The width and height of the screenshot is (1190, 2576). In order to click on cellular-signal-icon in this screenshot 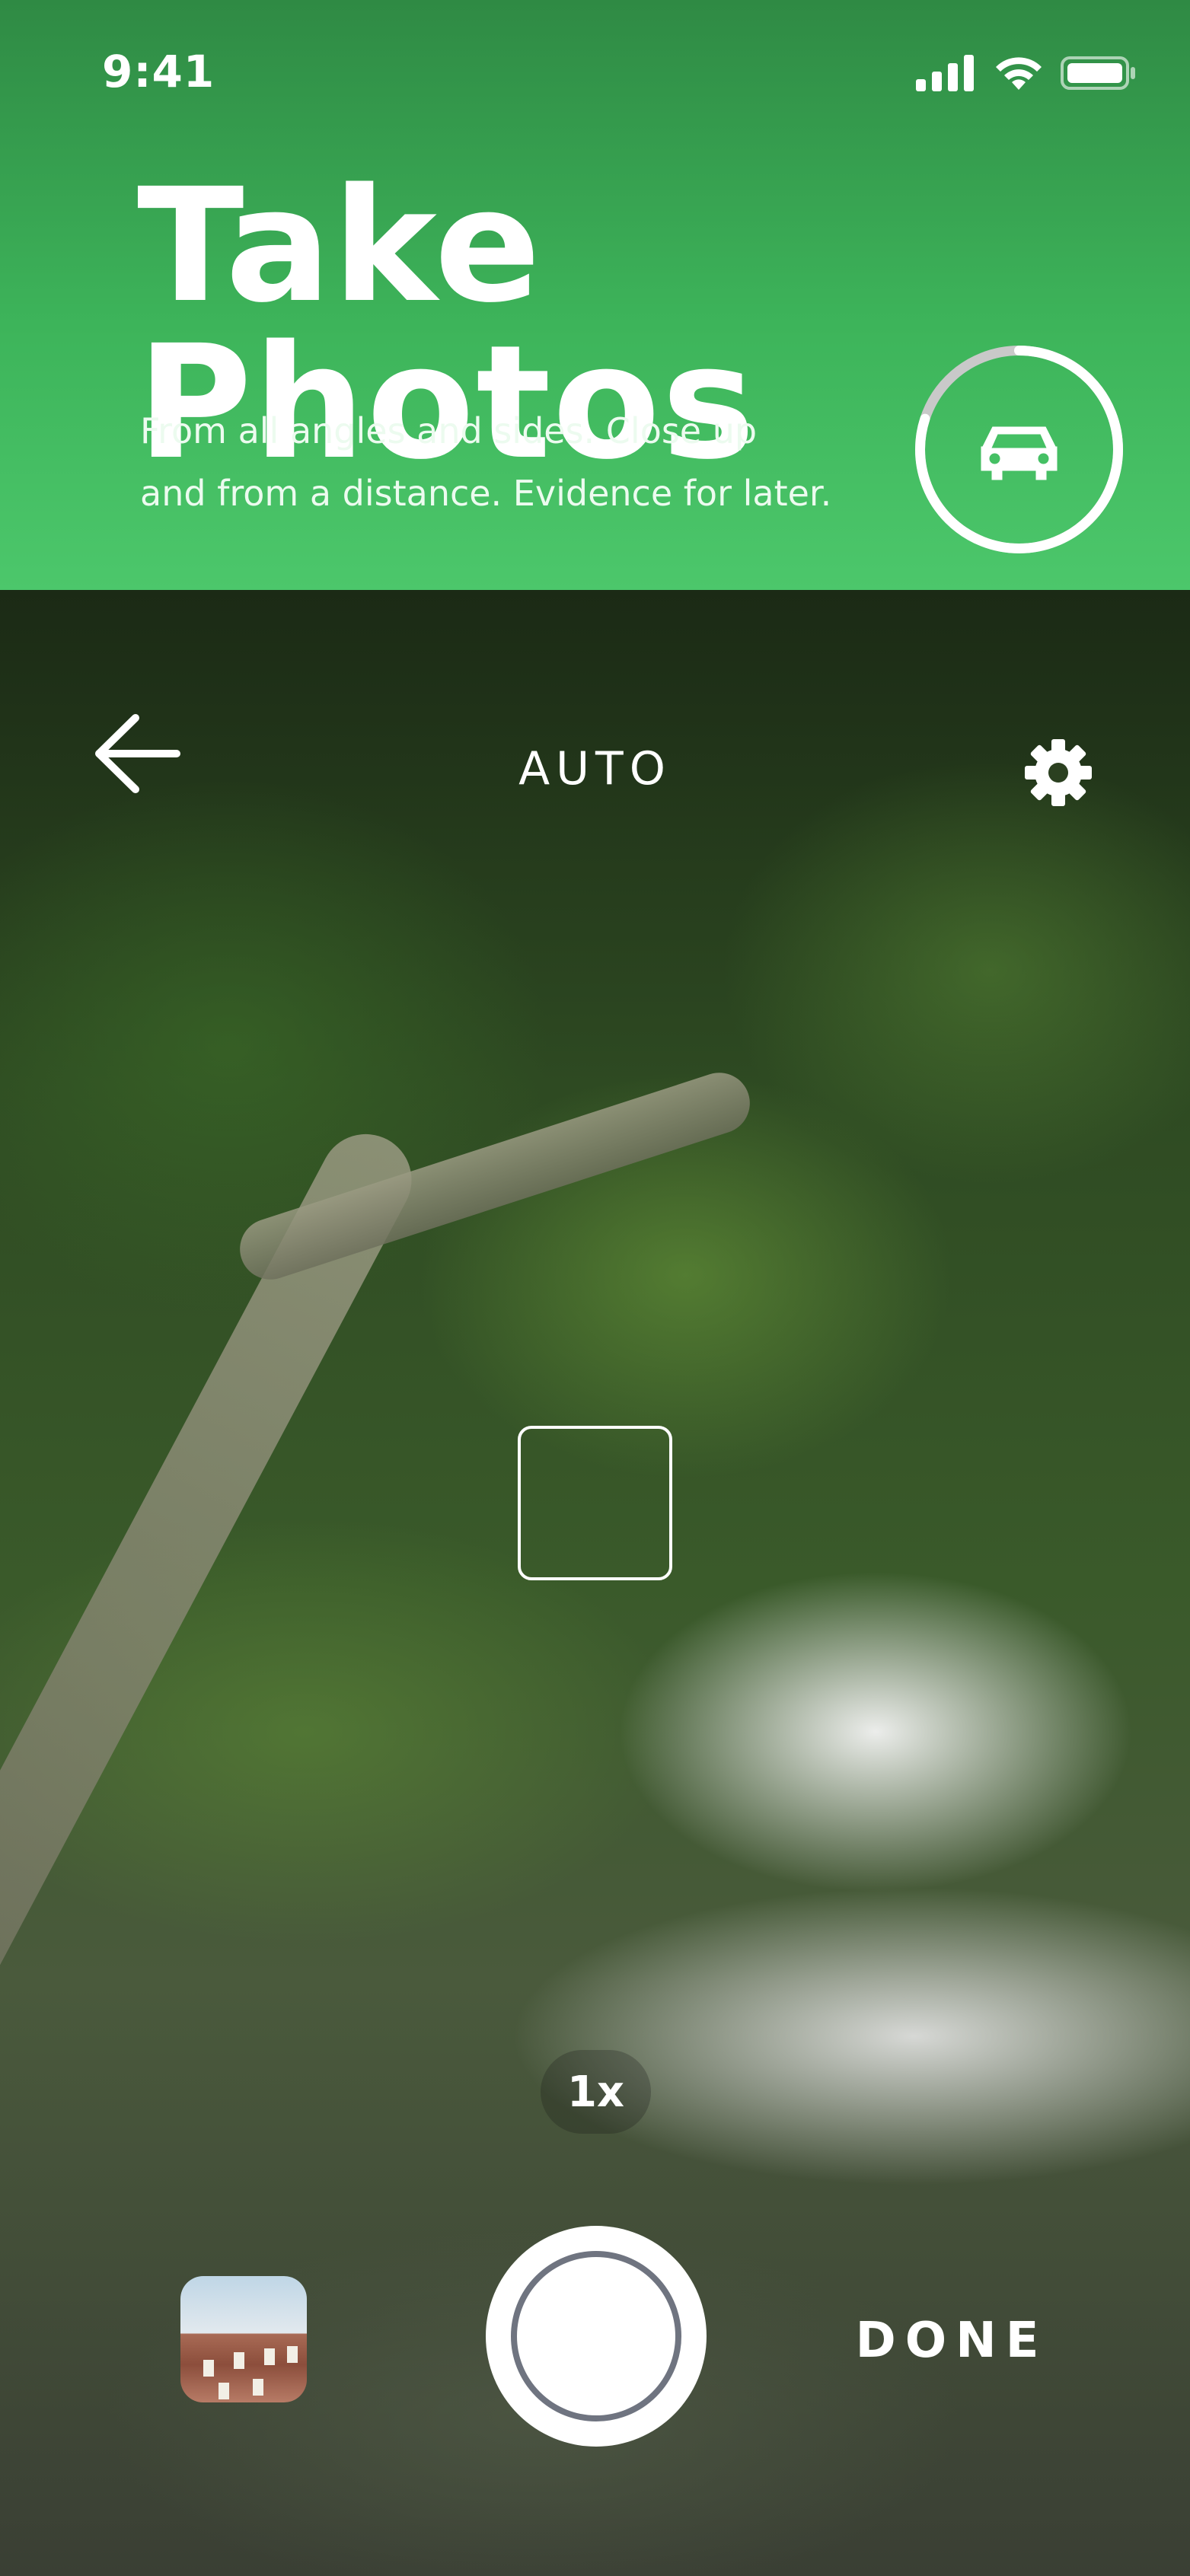, I will do `click(945, 73)`.